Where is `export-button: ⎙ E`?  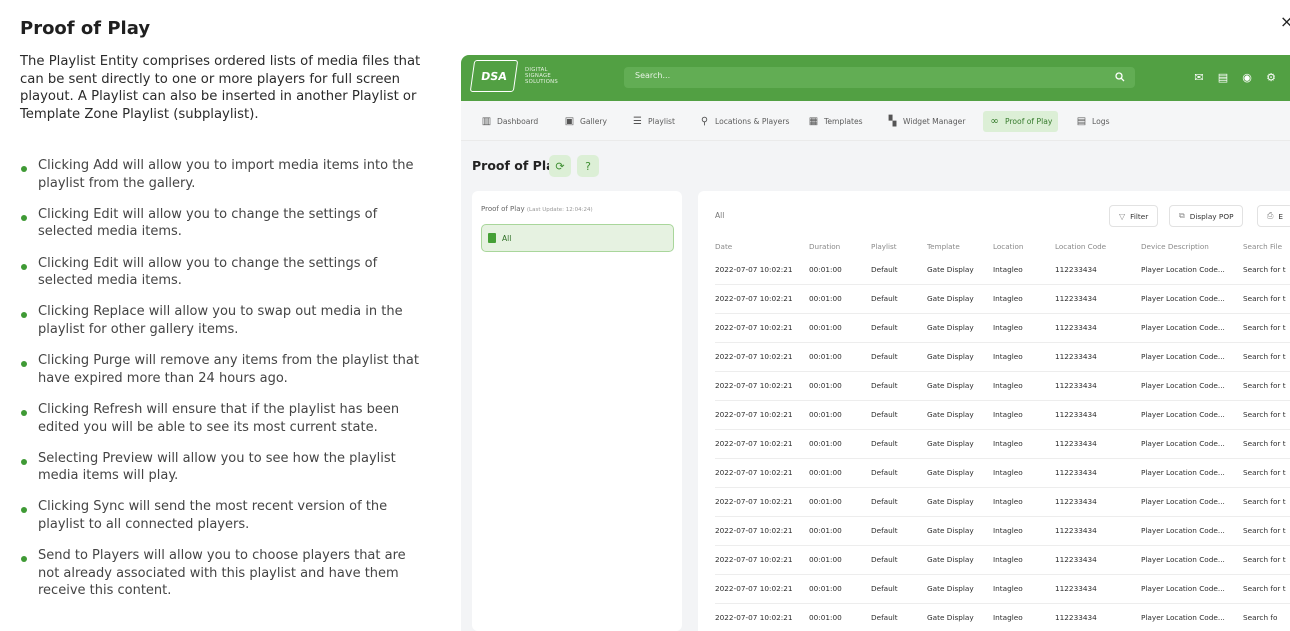 export-button: ⎙ E is located at coordinates (1273, 216).